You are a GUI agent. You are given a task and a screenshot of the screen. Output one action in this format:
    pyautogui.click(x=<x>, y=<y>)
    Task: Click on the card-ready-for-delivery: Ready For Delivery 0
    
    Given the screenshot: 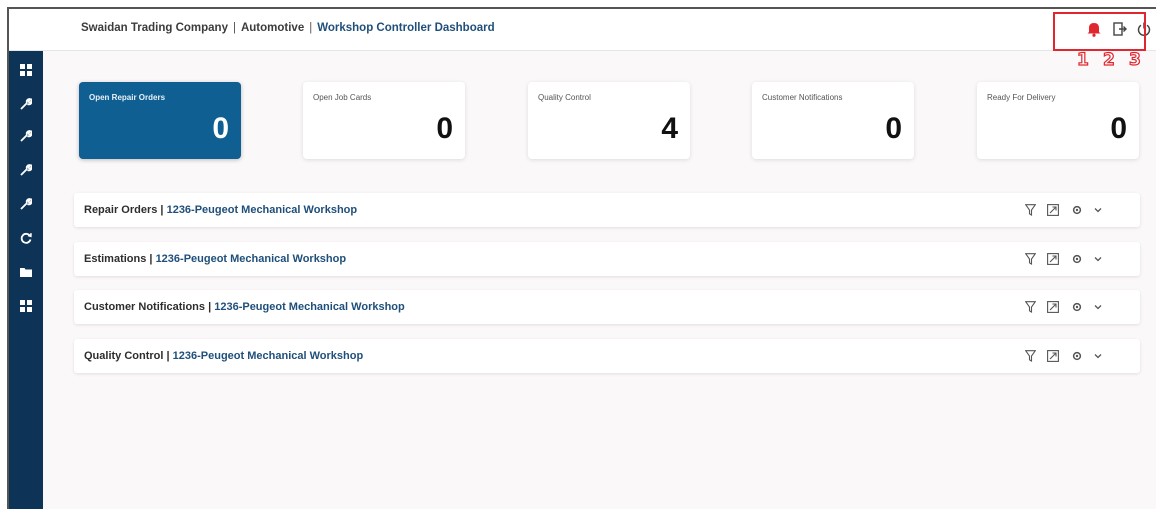 What is the action you would take?
    pyautogui.click(x=1058, y=120)
    